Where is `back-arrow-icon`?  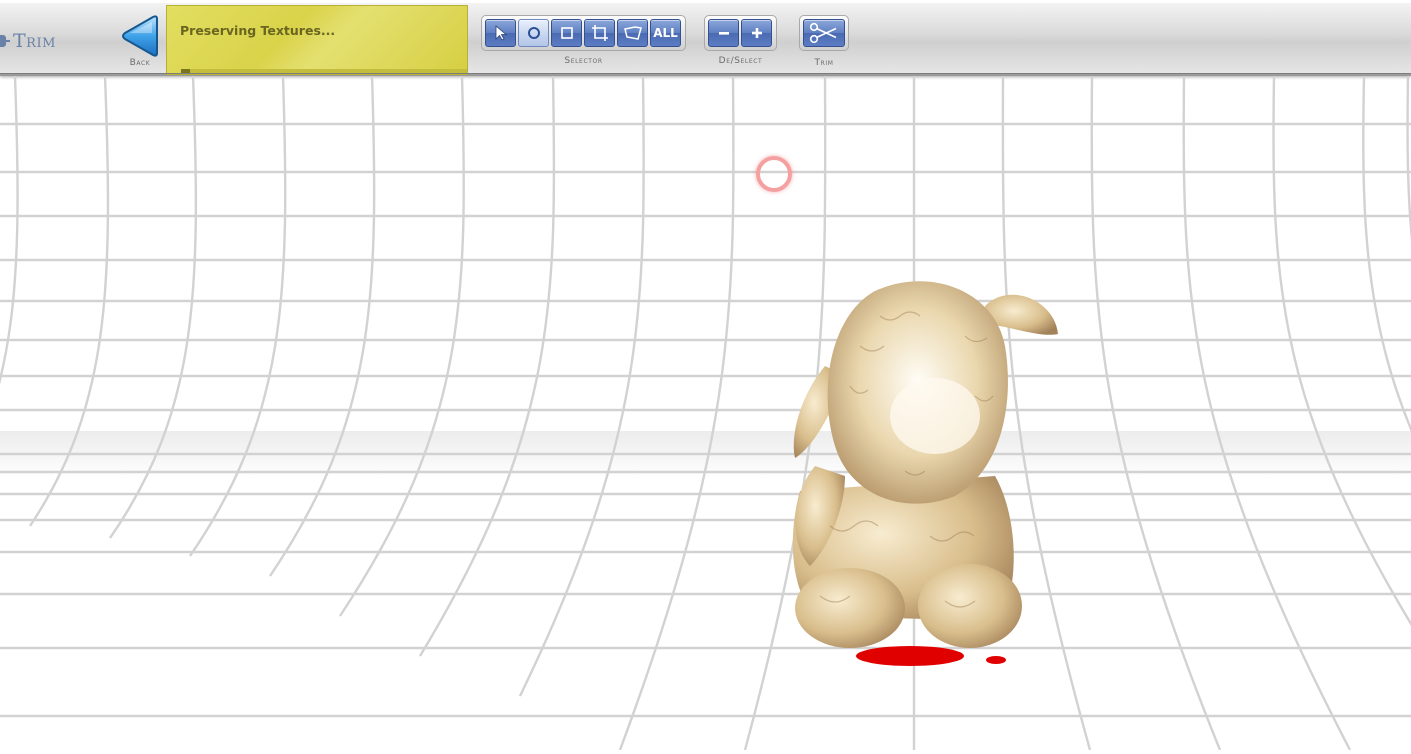 back-arrow-icon is located at coordinates (140, 36).